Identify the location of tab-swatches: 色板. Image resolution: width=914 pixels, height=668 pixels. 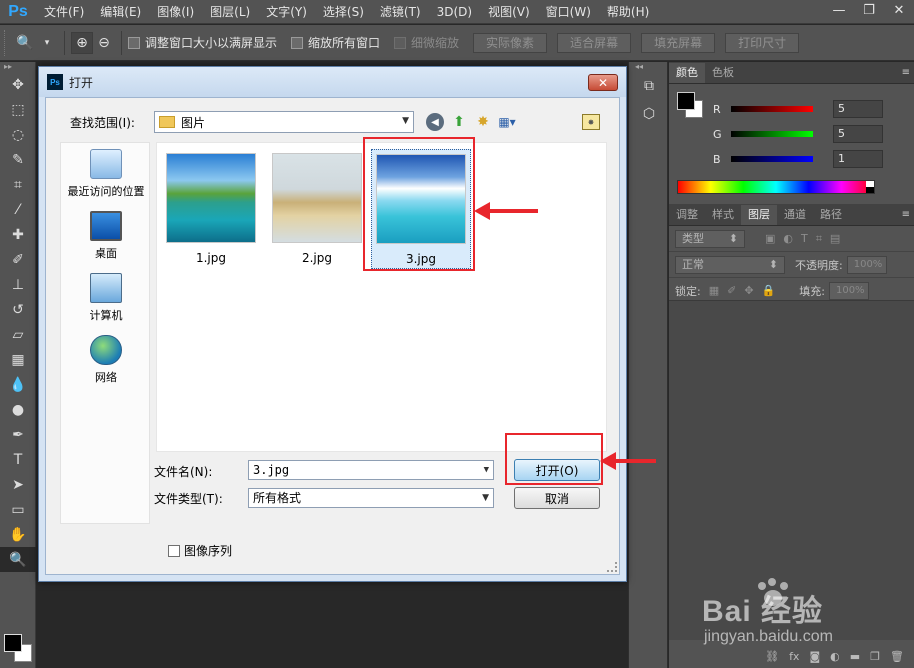
(723, 73).